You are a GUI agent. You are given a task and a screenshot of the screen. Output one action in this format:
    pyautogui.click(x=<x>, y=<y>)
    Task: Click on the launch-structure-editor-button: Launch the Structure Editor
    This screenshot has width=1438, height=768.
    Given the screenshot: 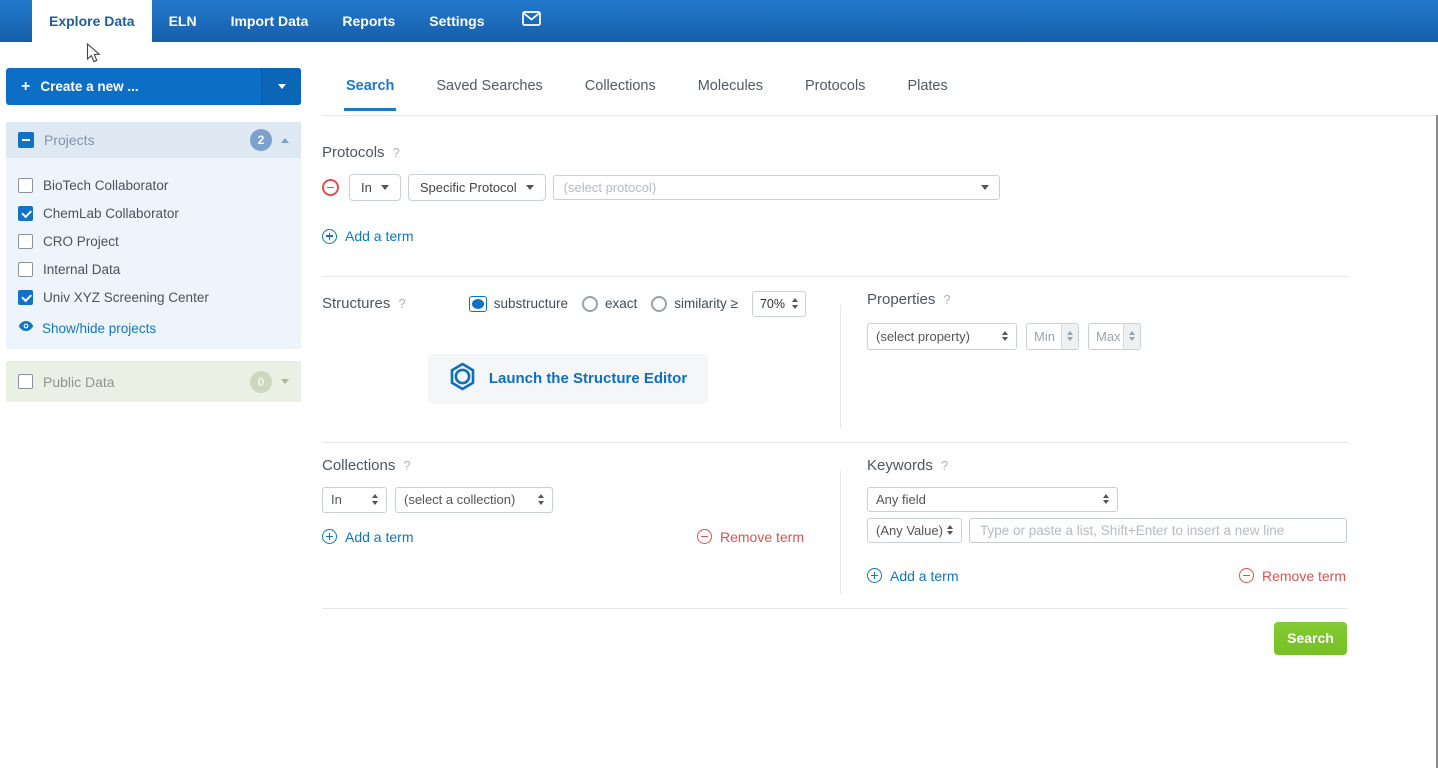 What is the action you would take?
    pyautogui.click(x=568, y=378)
    